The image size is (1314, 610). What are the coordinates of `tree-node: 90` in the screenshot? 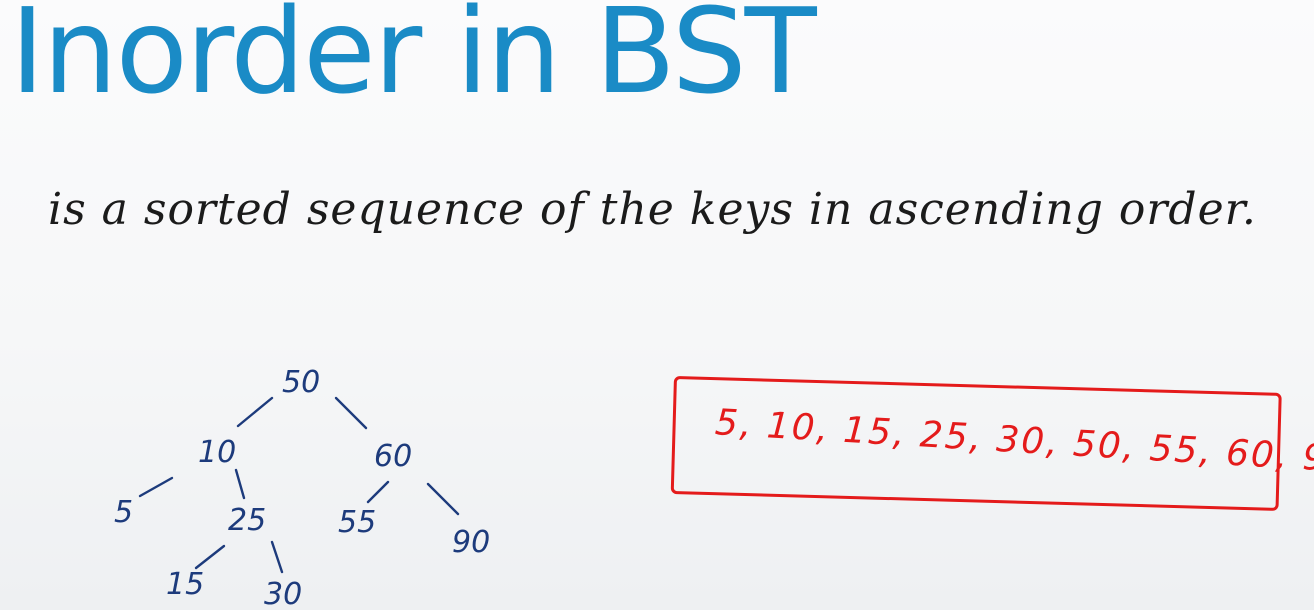 It's located at (471, 542).